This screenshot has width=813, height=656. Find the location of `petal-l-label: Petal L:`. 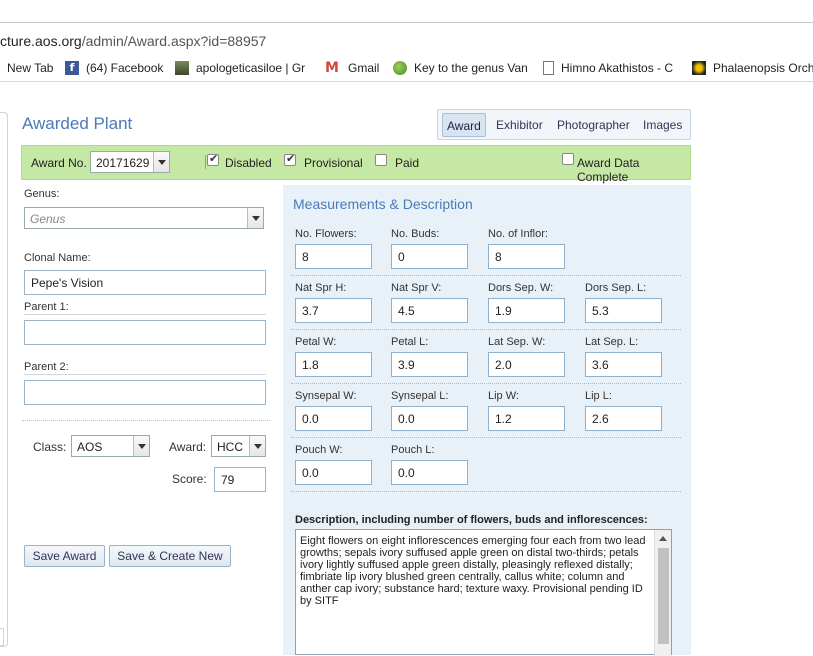

petal-l-label: Petal L: is located at coordinates (410, 342).